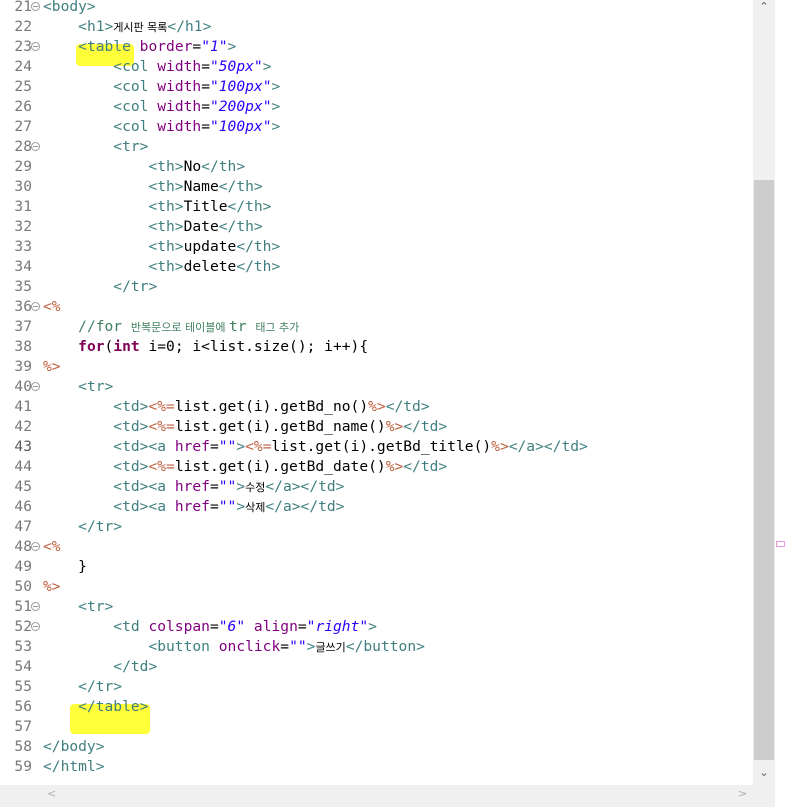  Describe the element at coordinates (394, 466) in the screenshot. I see `code-token: %>` at that location.